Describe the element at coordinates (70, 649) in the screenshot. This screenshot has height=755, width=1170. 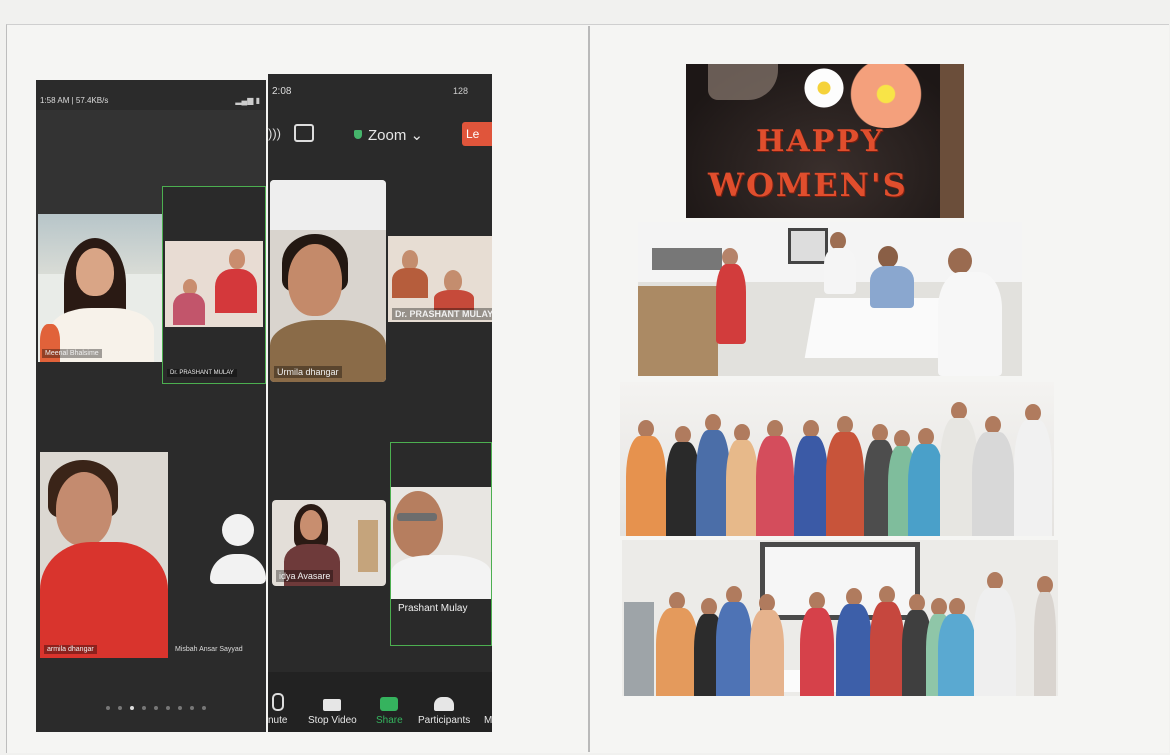
I see `participant-name: armila dhangar` at that location.